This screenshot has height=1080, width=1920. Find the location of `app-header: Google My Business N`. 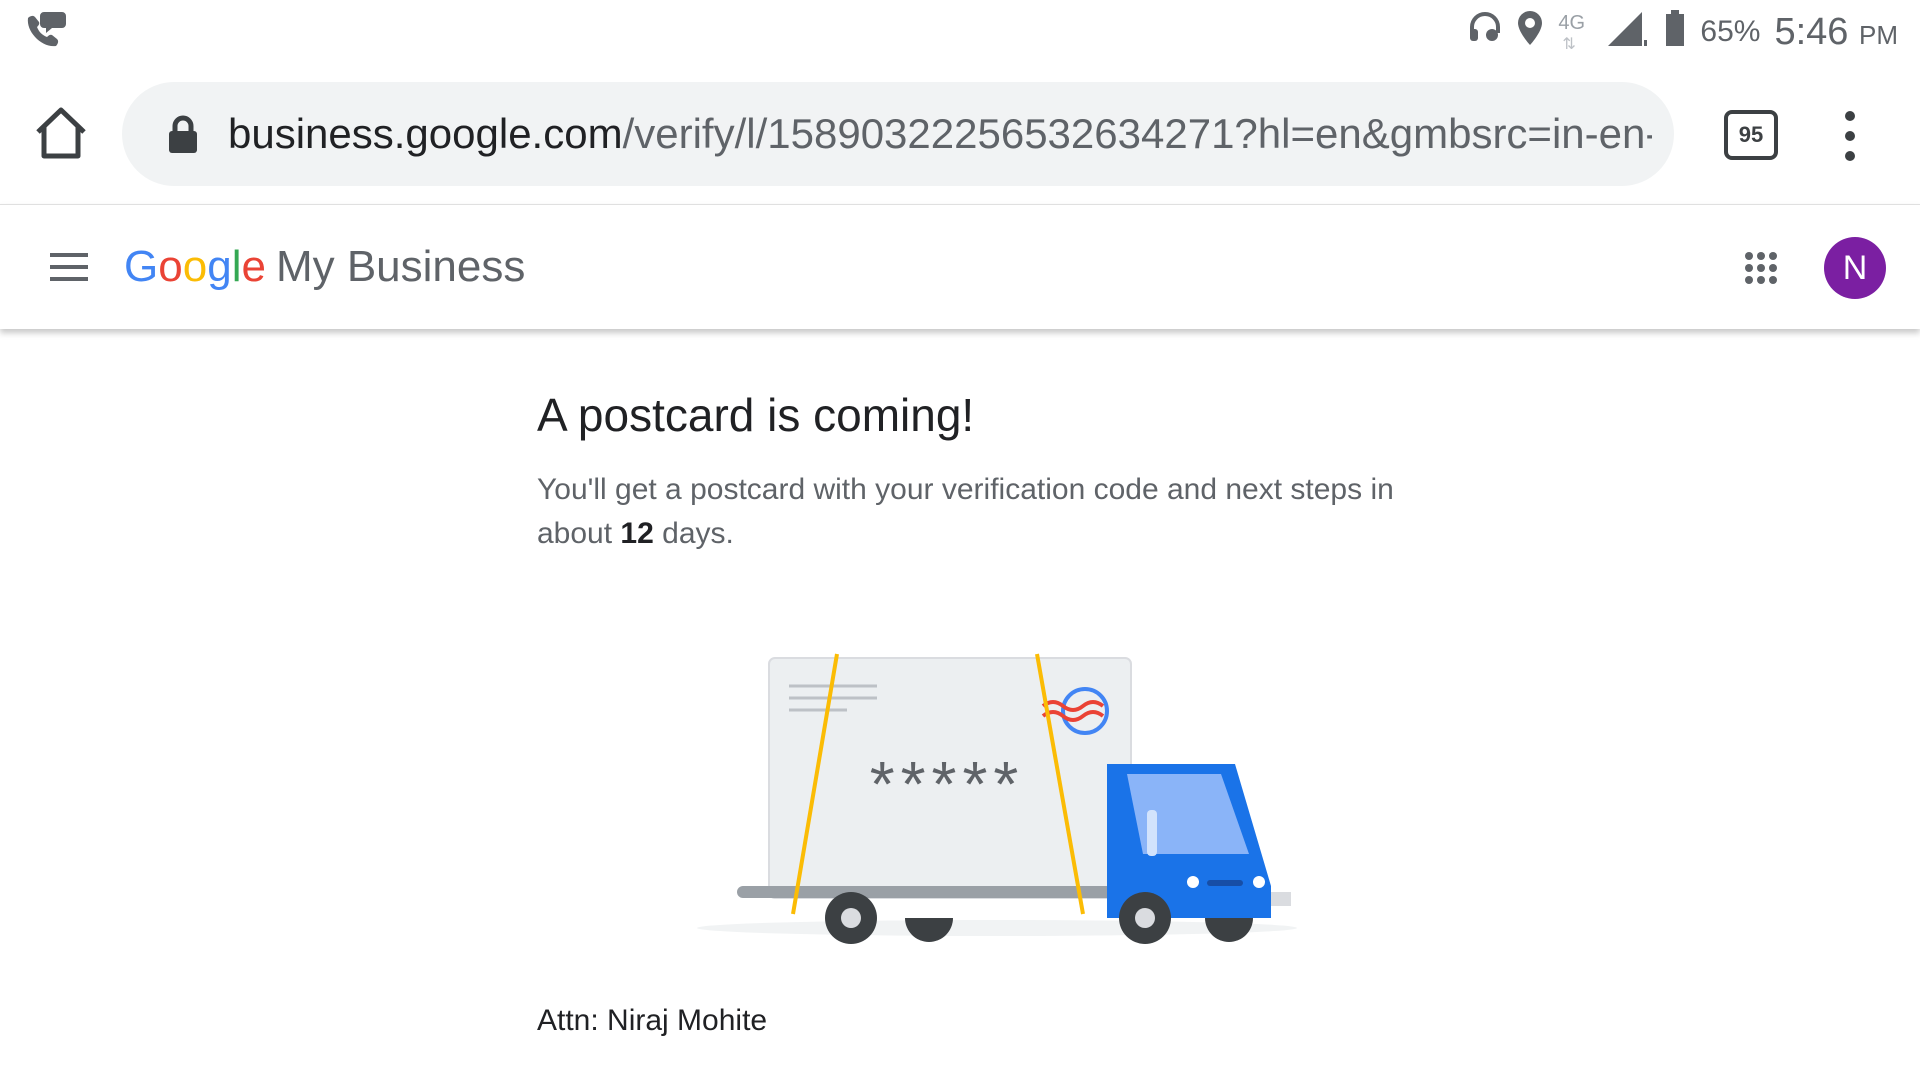

app-header: Google My Business N is located at coordinates (960, 266).